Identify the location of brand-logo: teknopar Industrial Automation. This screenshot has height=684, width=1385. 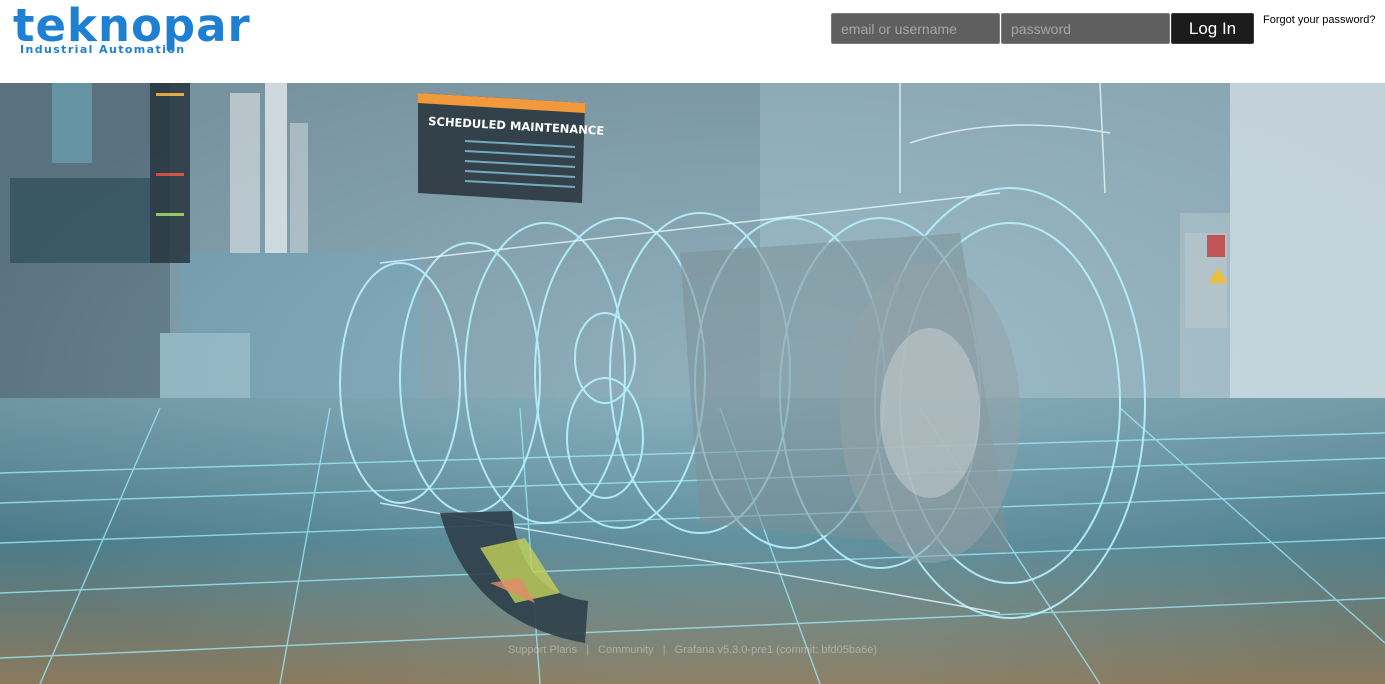
(148, 31).